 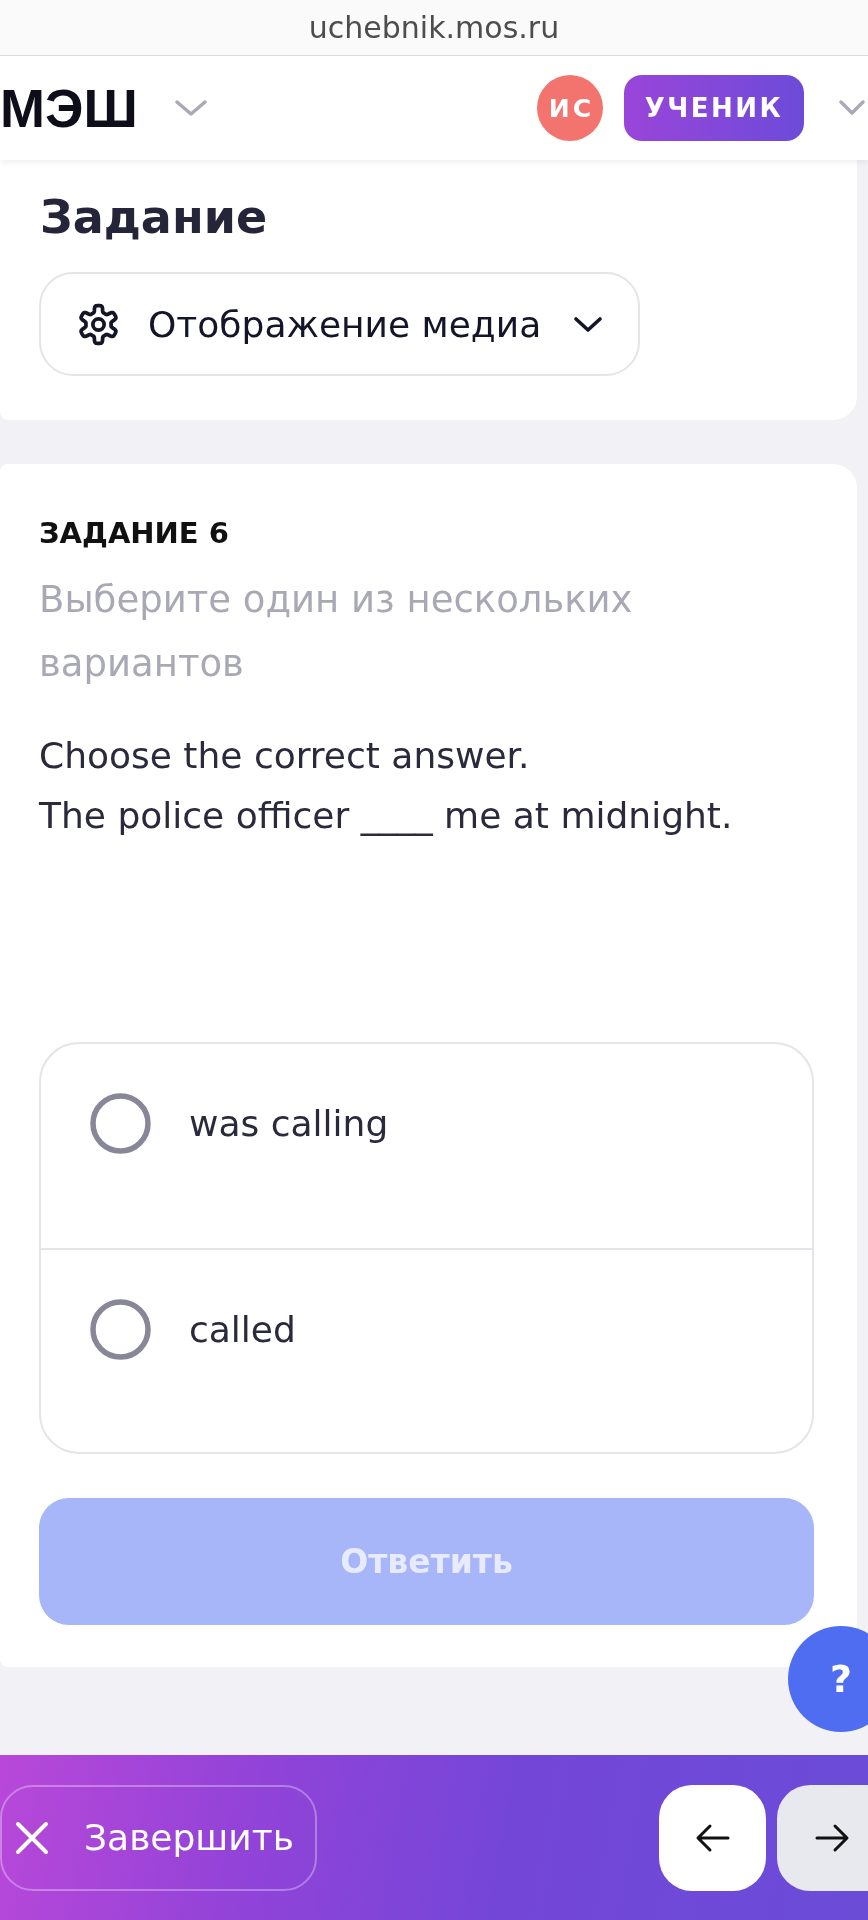 I want to click on page-title: Задание, so click(x=154, y=217).